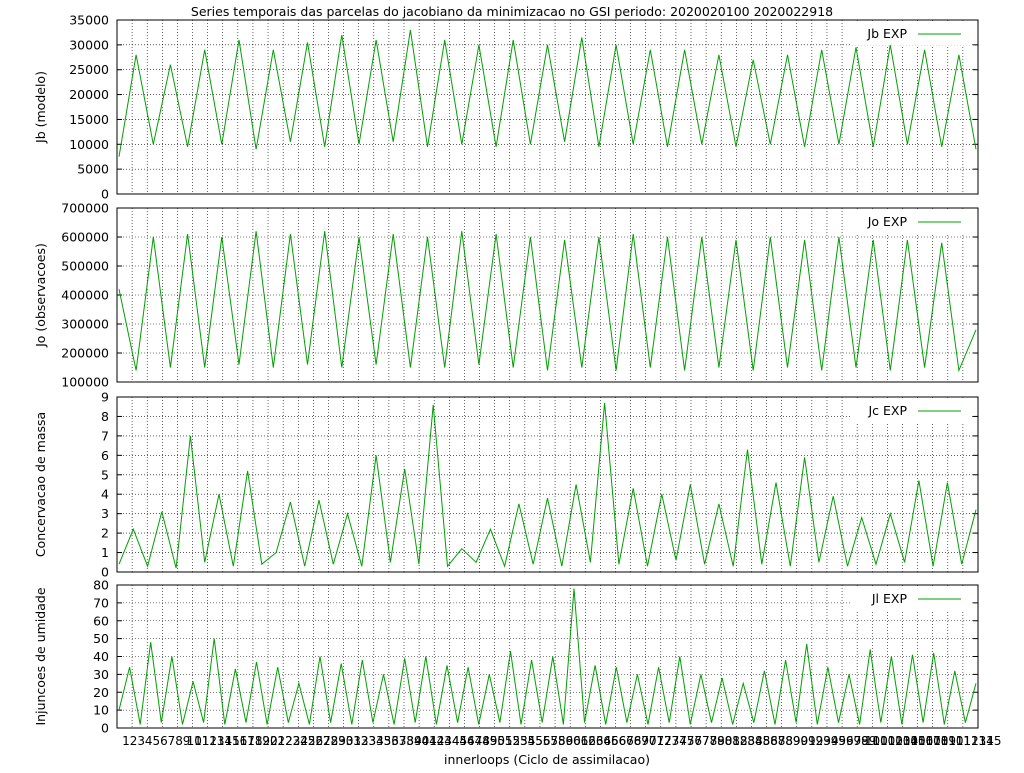  Describe the element at coordinates (40, 107) in the screenshot. I see `y-axis-label: Jb (modelo)` at that location.